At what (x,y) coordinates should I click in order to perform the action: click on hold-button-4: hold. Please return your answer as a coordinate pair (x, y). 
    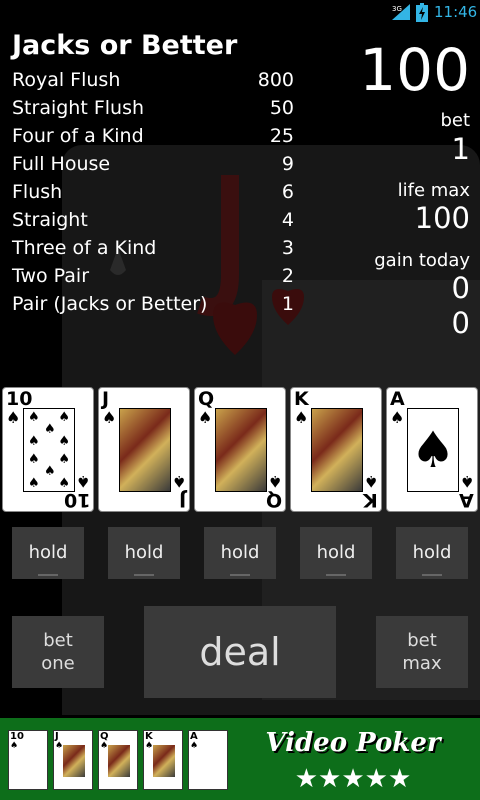
    Looking at the image, I should click on (336, 553).